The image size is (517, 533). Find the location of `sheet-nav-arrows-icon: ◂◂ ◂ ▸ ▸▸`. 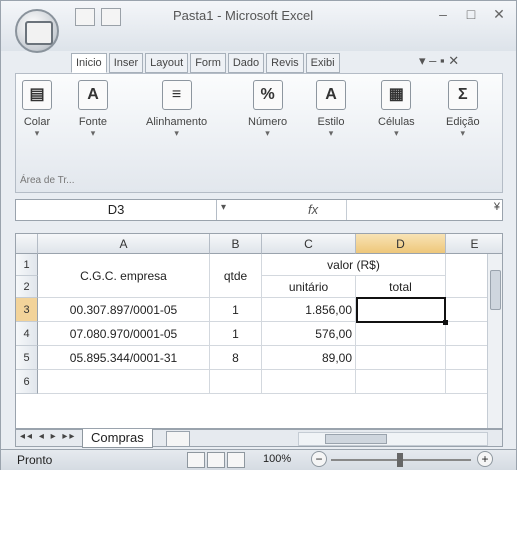

sheet-nav-arrows-icon: ◂◂ ◂ ▸ ▸▸ is located at coordinates (48, 436).